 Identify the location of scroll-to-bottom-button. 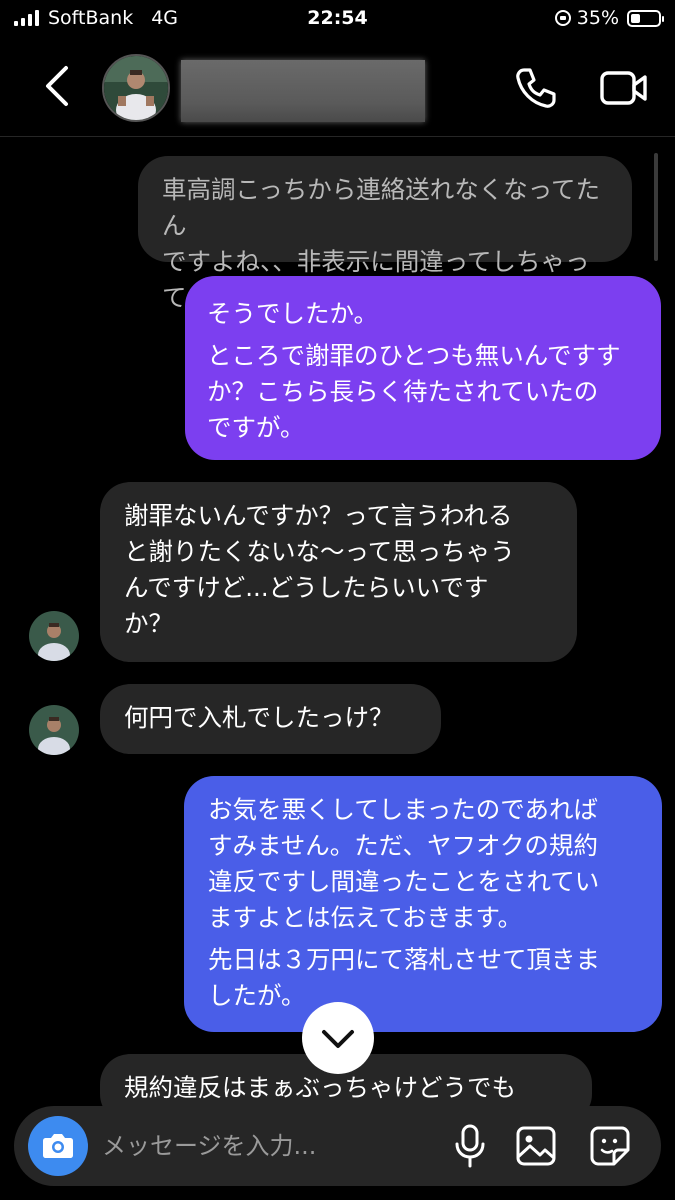
(338, 1038).